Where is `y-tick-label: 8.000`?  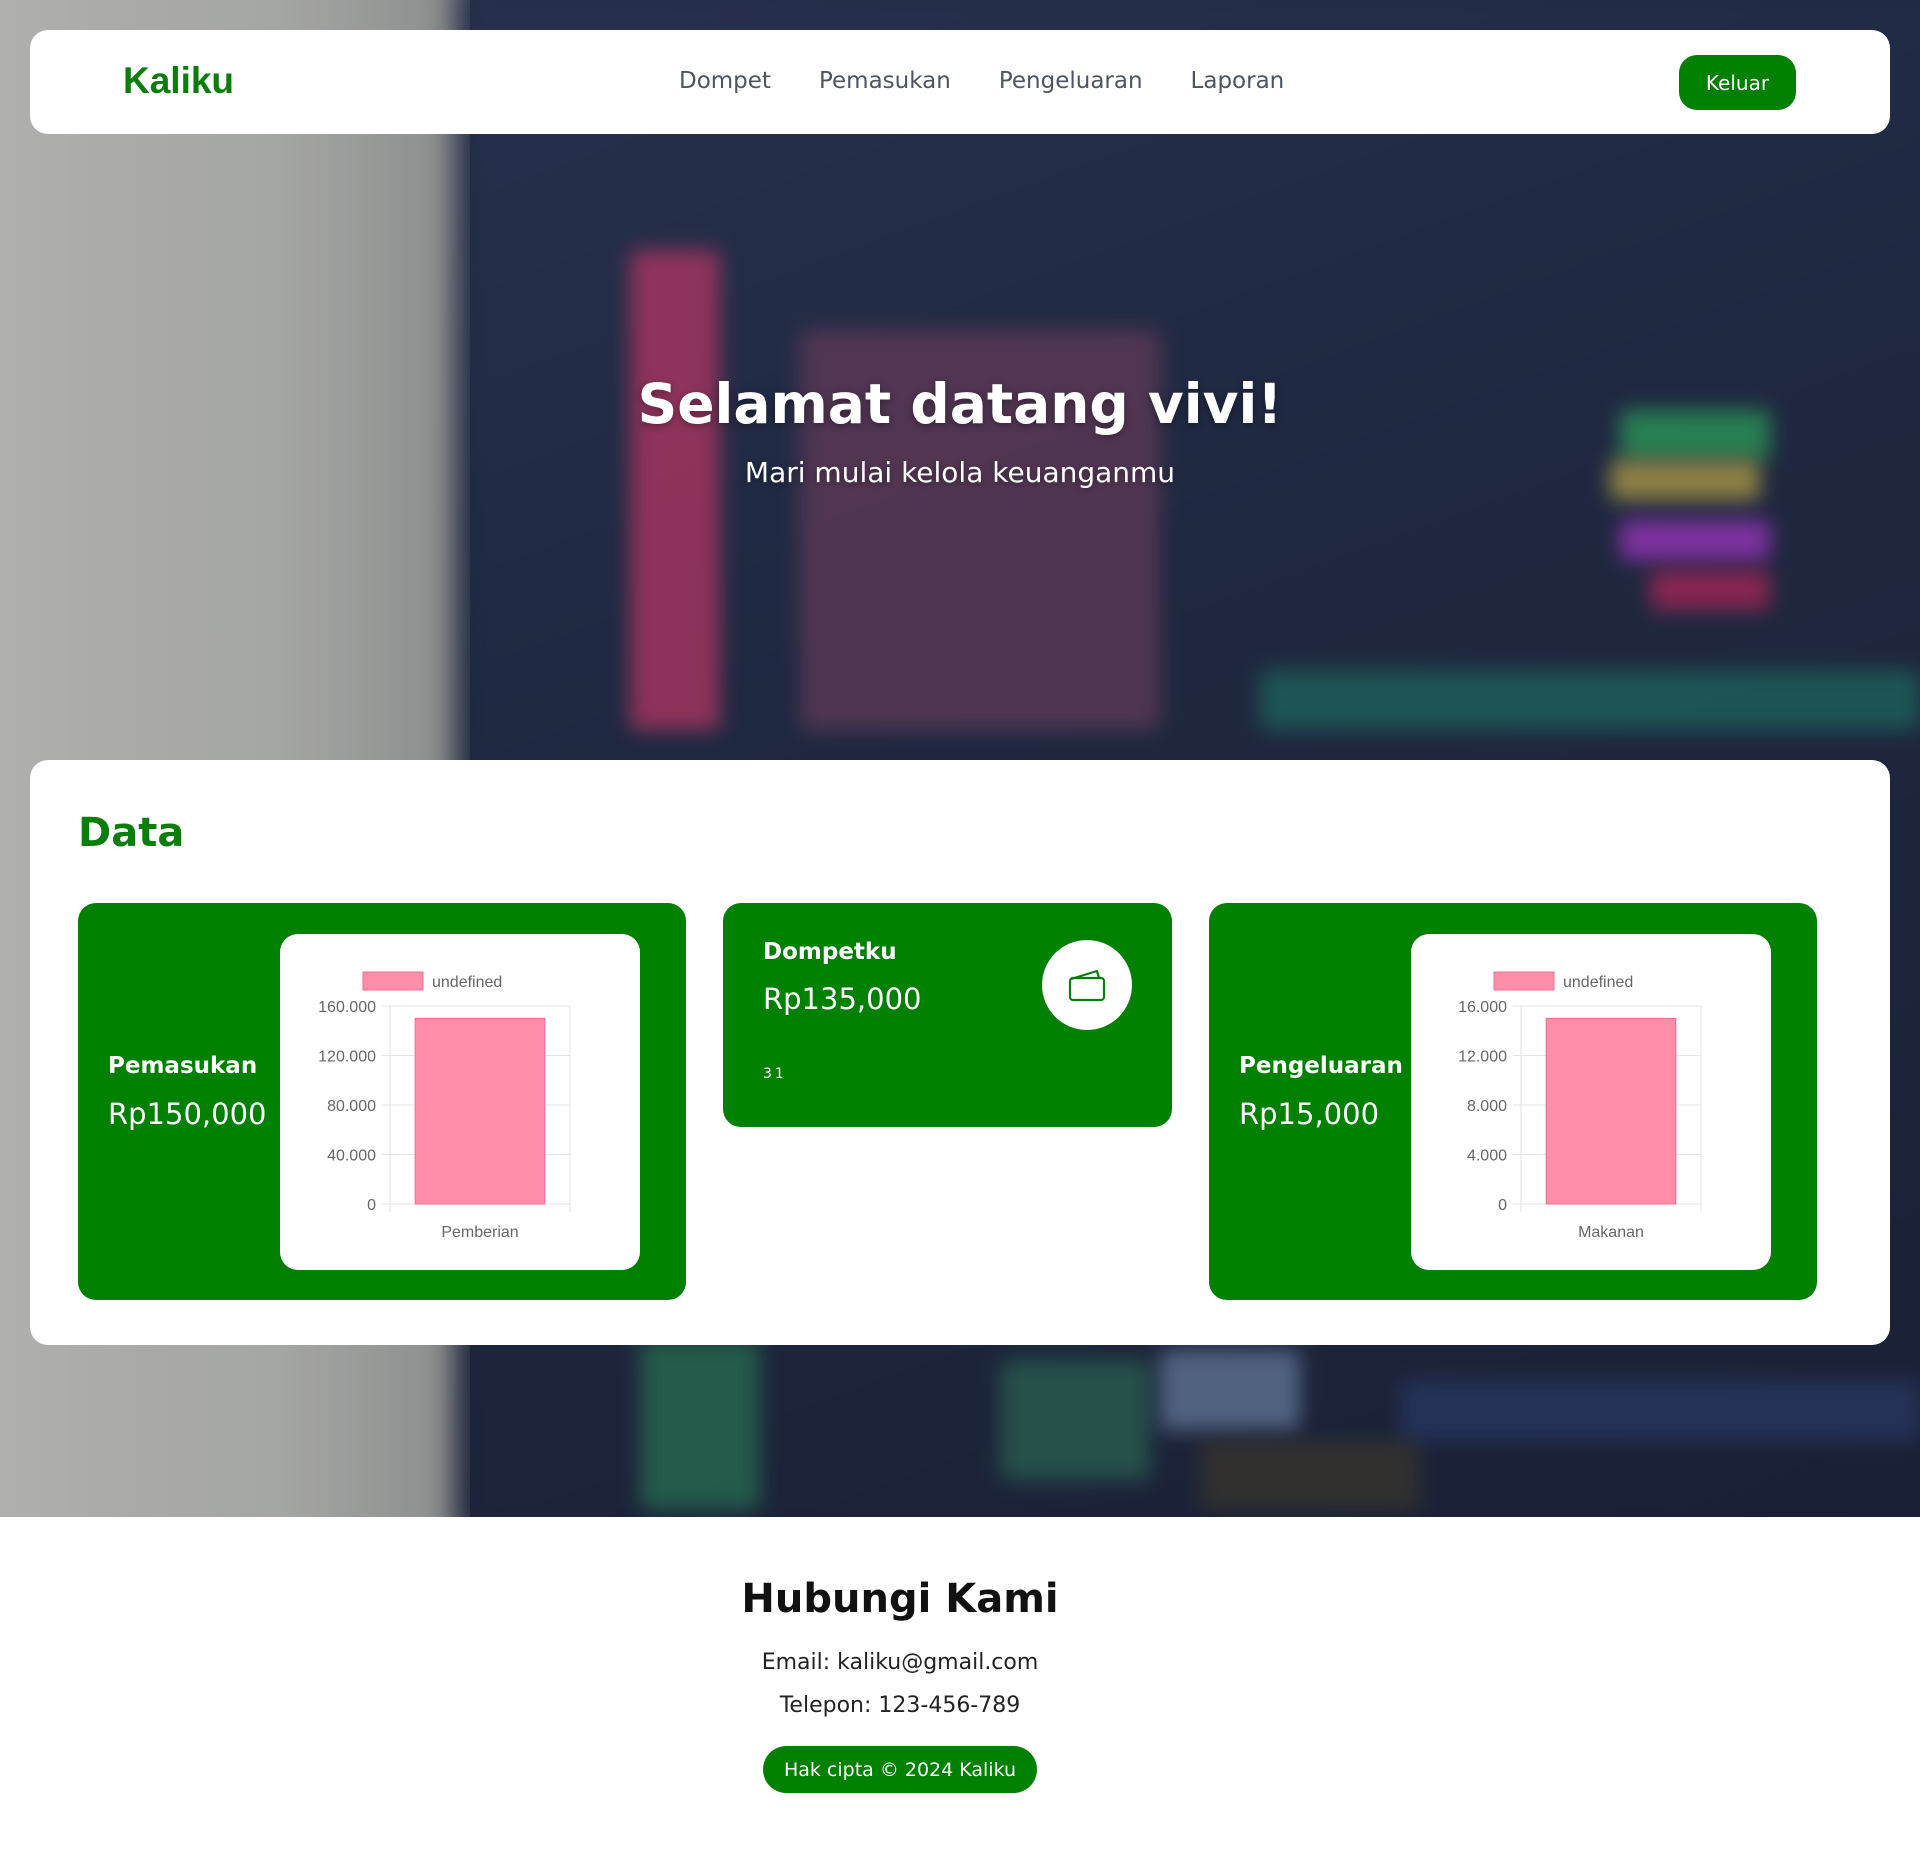
y-tick-label: 8.000 is located at coordinates (1487, 1106).